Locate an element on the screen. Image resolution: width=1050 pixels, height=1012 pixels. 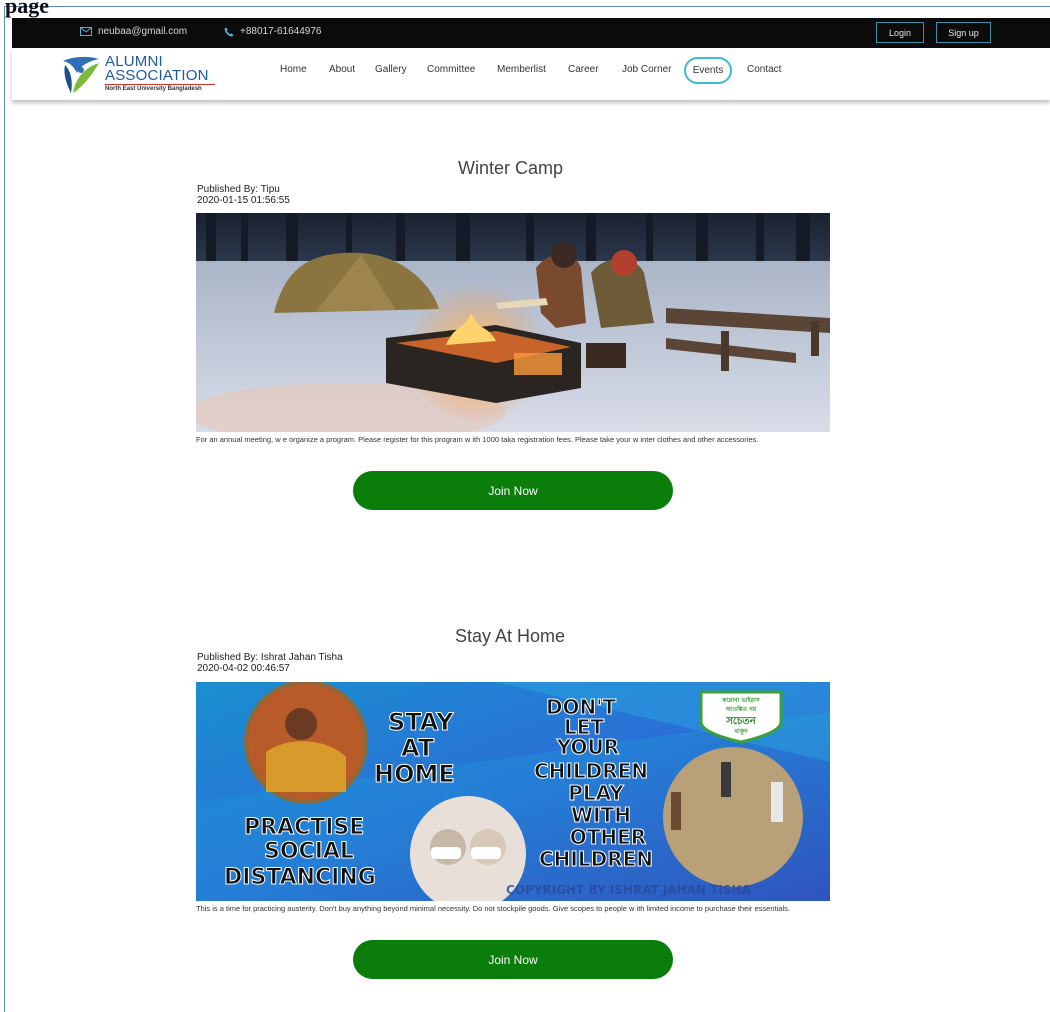
svg-text: YOUR is located at coordinates (587, 747).